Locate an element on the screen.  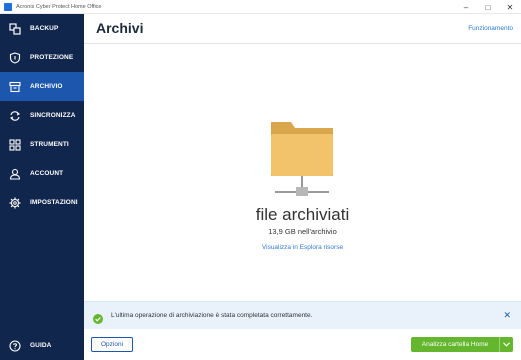
network-folder-illustration is located at coordinates (302, 158).